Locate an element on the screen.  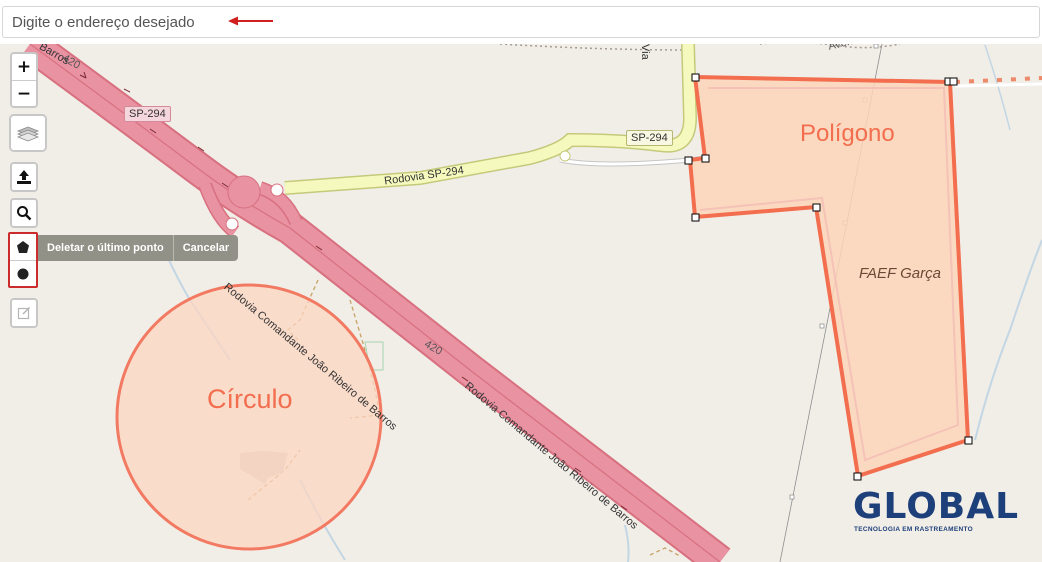
global-logo: GLOBAL TECNOLOGIA EM RASTREAMENTO is located at coordinates (936, 517).